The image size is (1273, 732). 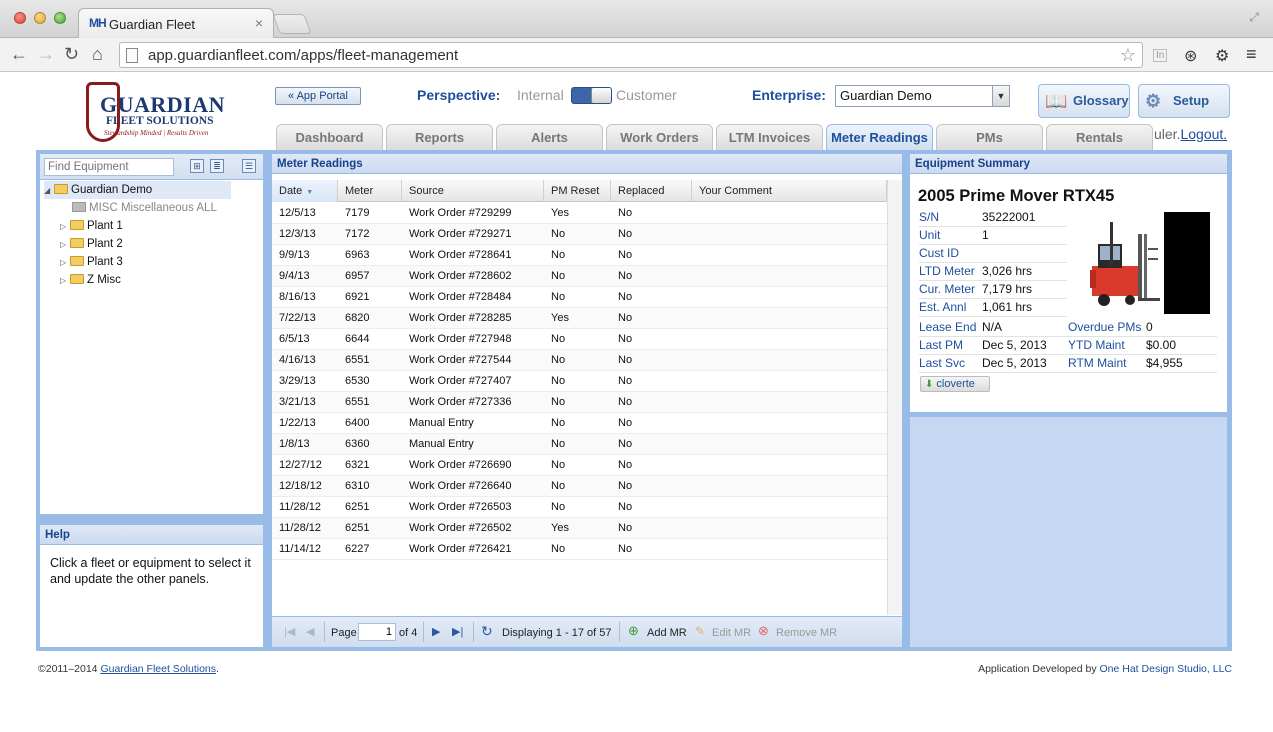 I want to click on column-header-pm-reset: PM Reset, so click(x=577, y=191).